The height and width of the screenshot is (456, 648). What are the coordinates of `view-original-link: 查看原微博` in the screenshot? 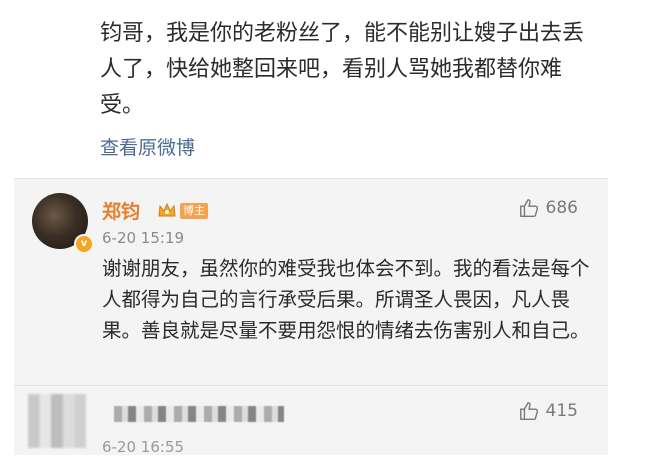 It's located at (147, 146).